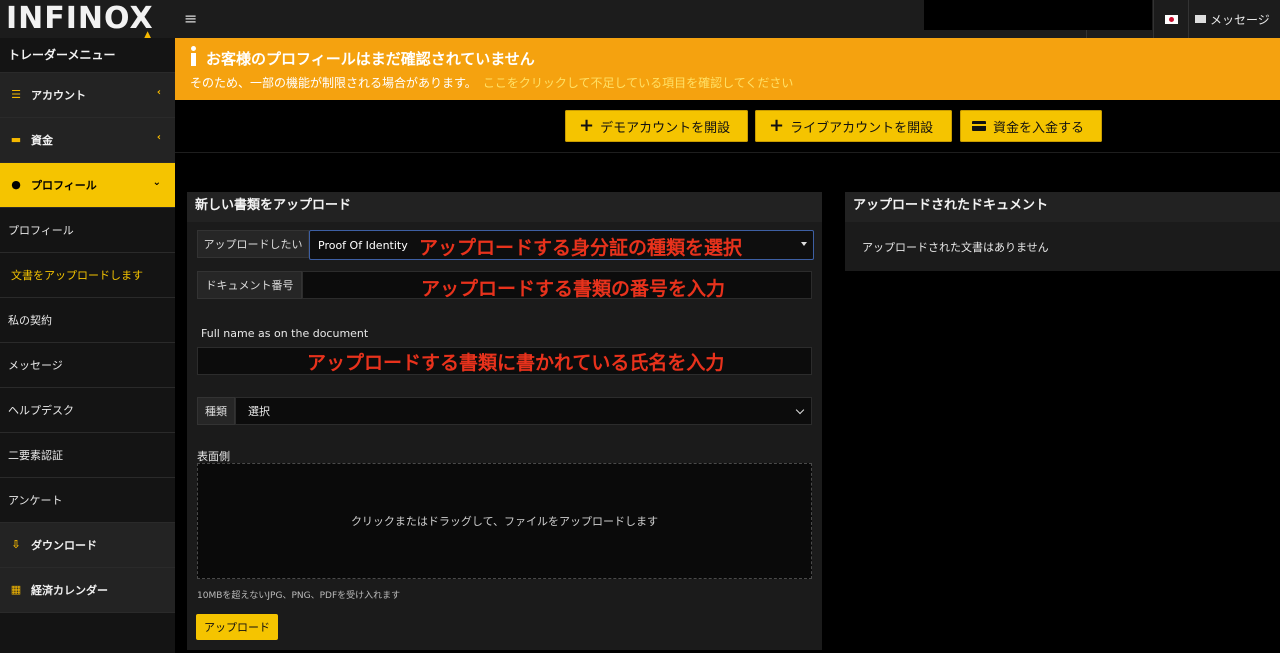 The height and width of the screenshot is (653, 1280). I want to click on sidebar-subitem-survey: アンケート, so click(87, 500).